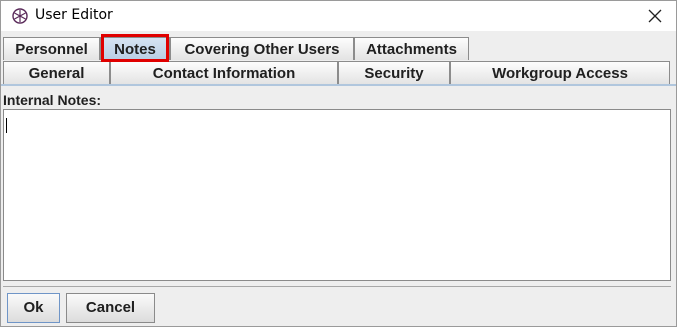 The width and height of the screenshot is (677, 327). Describe the element at coordinates (110, 308) in the screenshot. I see `cancel-button: Cancel` at that location.